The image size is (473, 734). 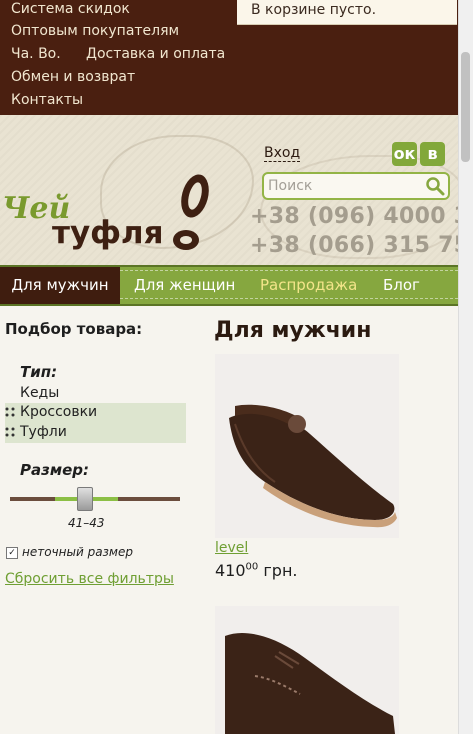 What do you see at coordinates (354, 245) in the screenshot?
I see `phone-number: +38 (066) 315 7576` at bounding box center [354, 245].